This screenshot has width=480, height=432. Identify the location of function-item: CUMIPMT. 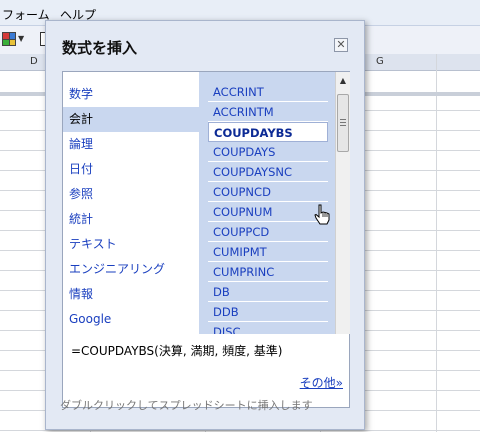
(268, 252).